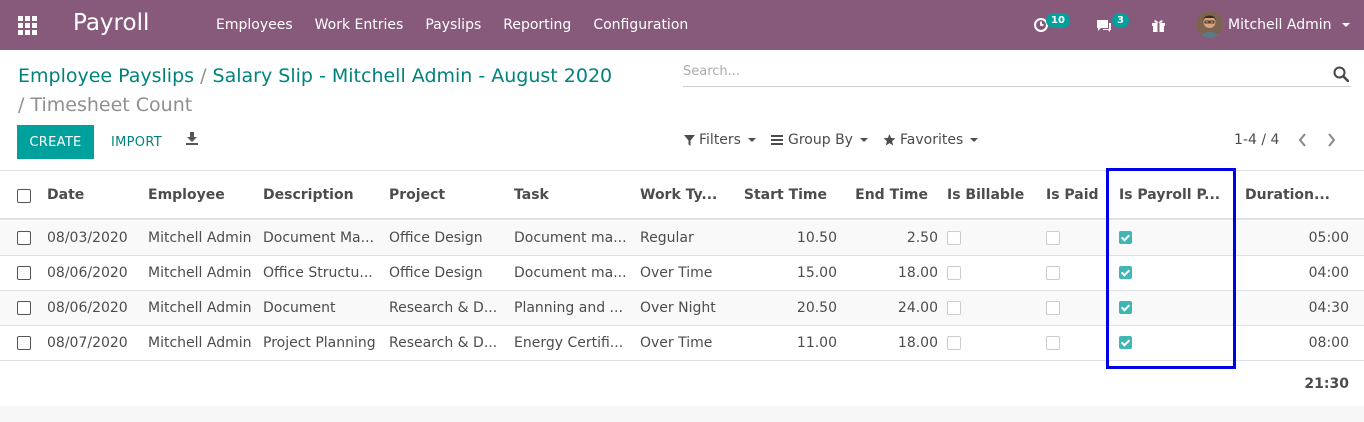  I want to click on cell-end-time: 2.50, so click(922, 238).